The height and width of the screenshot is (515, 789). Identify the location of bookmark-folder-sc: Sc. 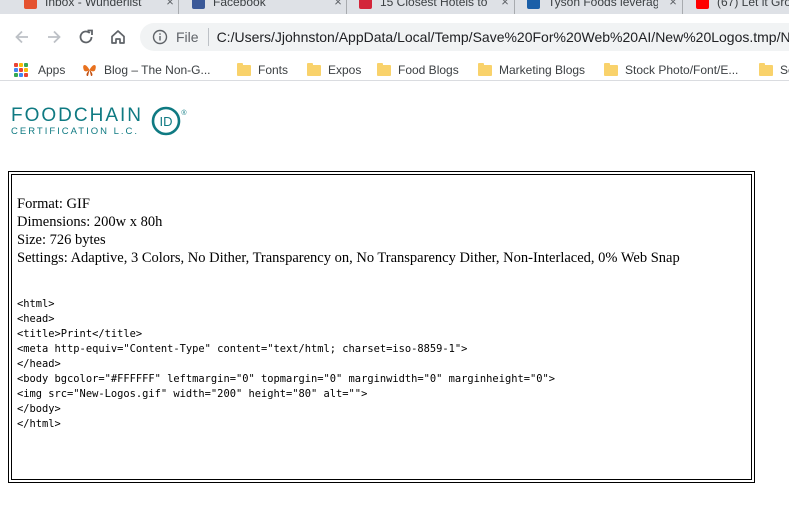
(774, 70).